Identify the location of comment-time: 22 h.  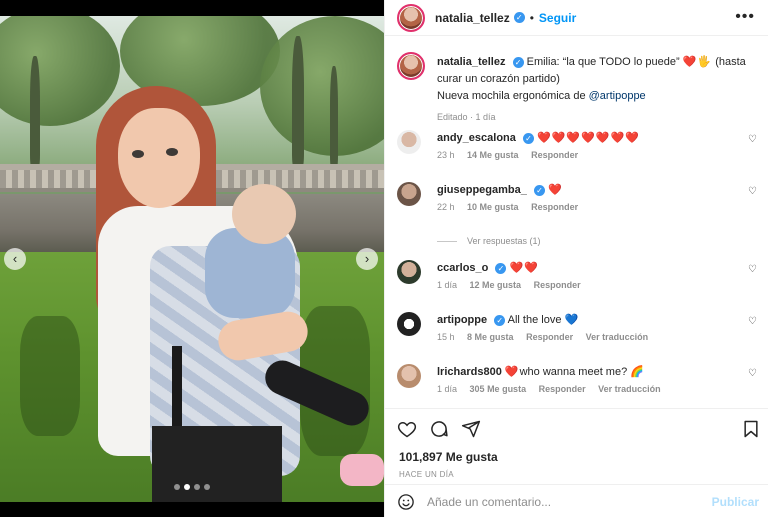
(446, 207).